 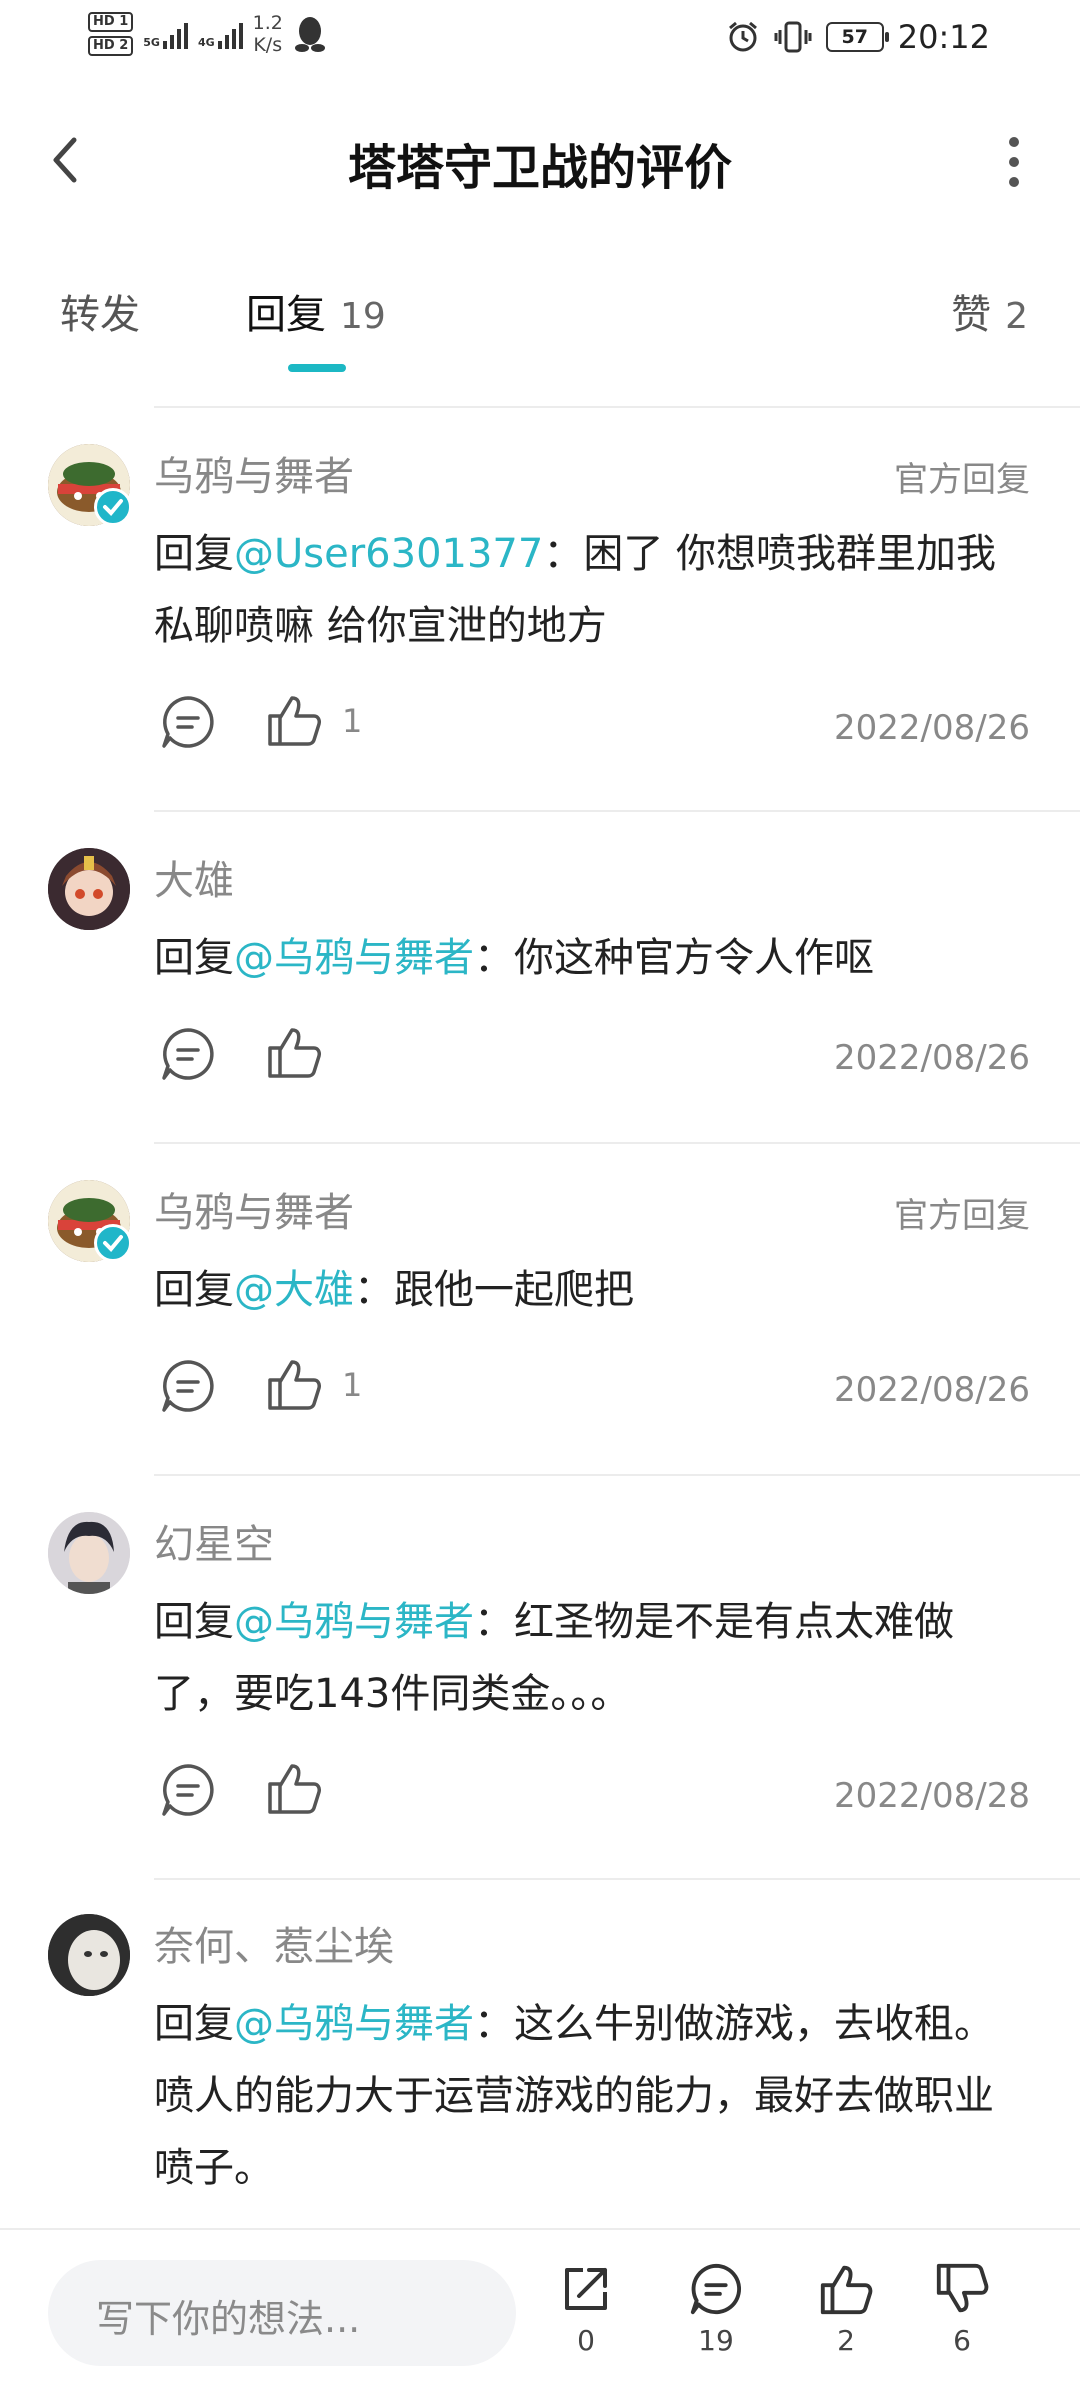 What do you see at coordinates (165, 34) in the screenshot?
I see `signal-5g-icon: 5G` at bounding box center [165, 34].